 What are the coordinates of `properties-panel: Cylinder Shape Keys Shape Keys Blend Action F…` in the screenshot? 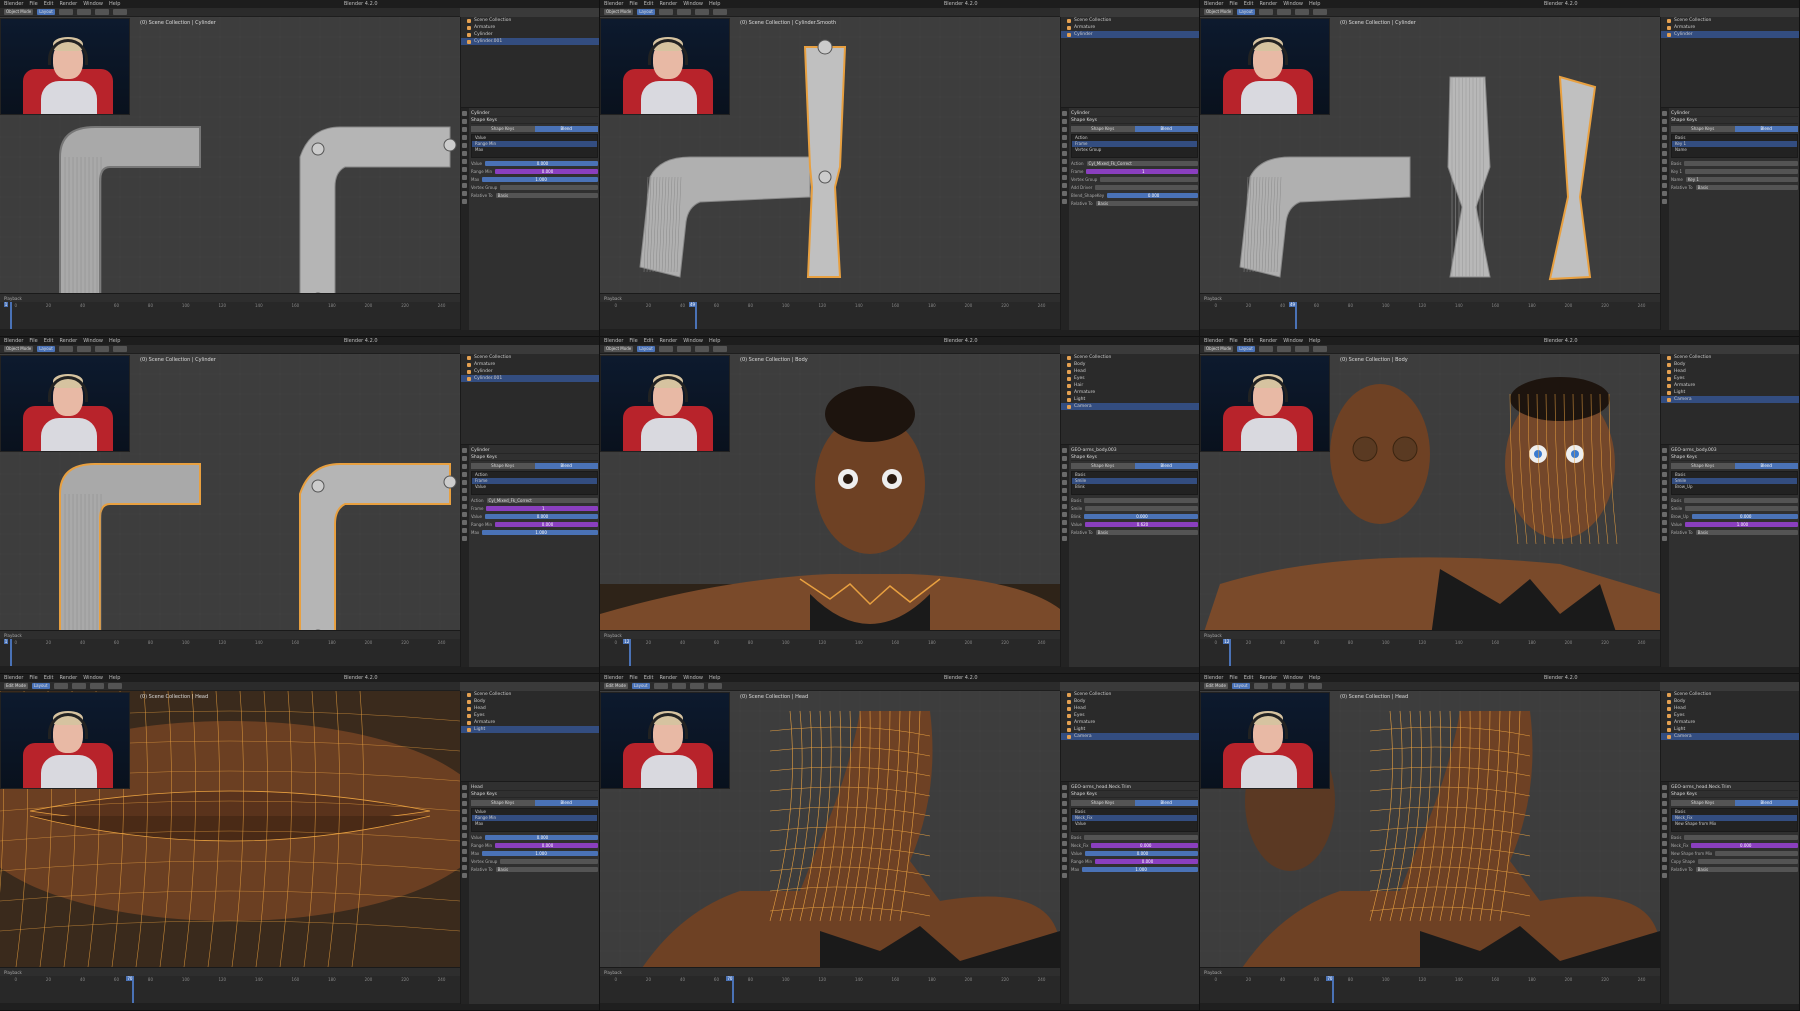 It's located at (1129, 218).